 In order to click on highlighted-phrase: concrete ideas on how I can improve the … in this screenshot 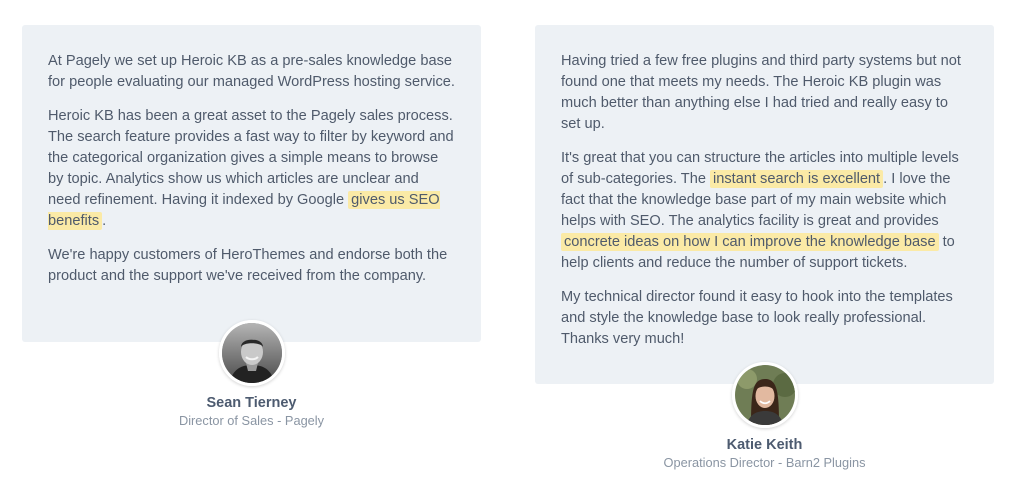, I will do `click(750, 242)`.